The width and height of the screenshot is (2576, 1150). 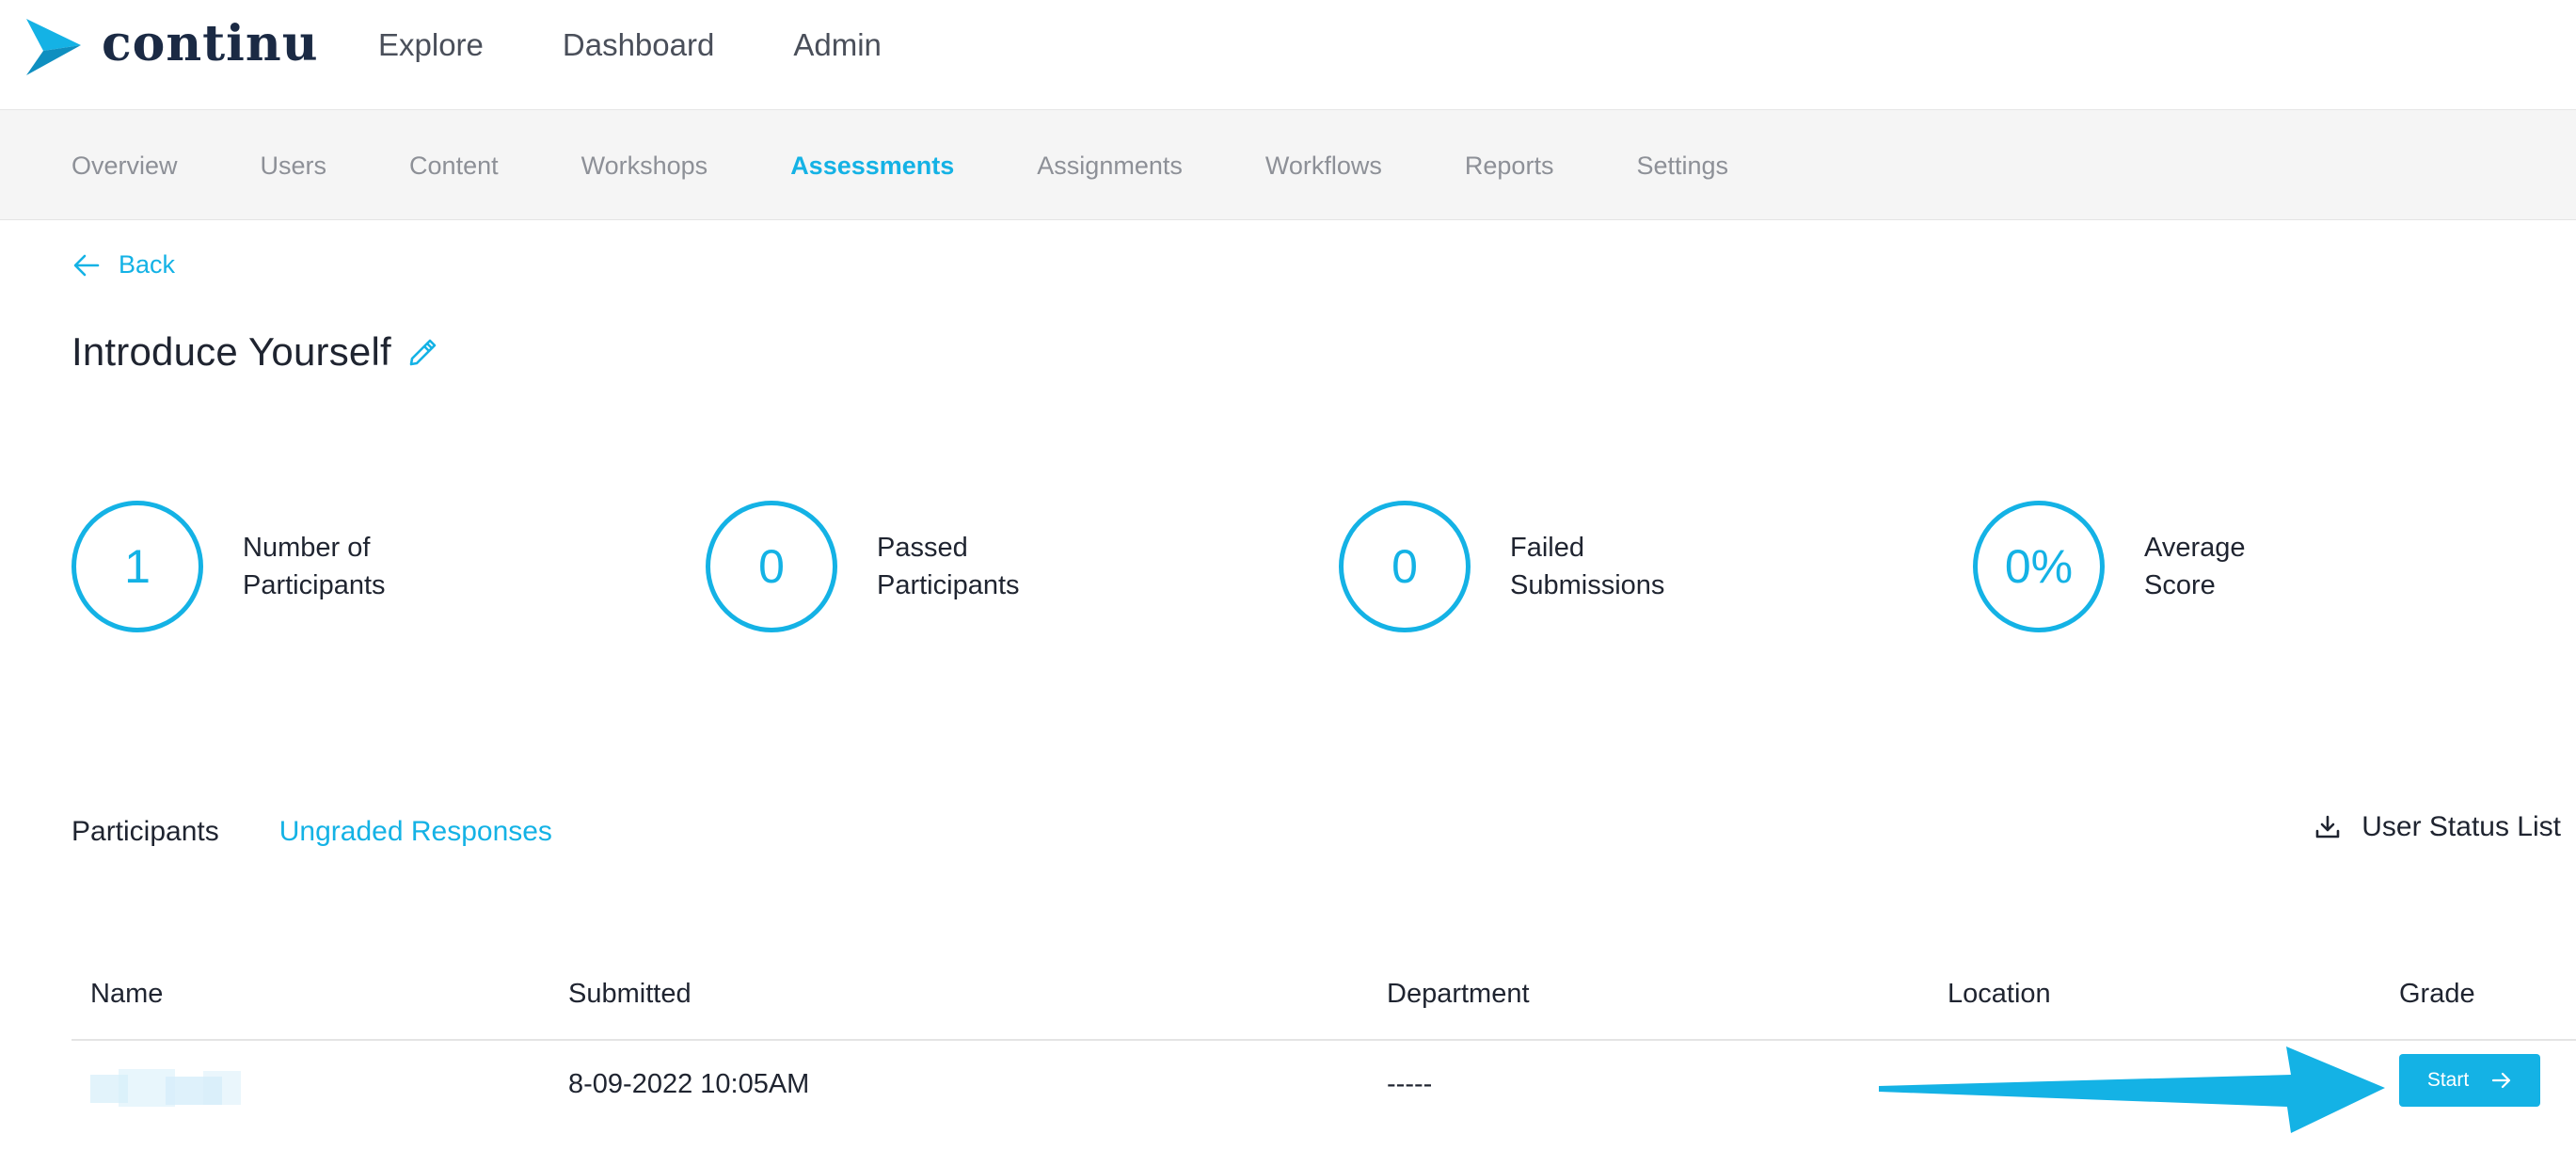 What do you see at coordinates (294, 165) in the screenshot?
I see `sub-nav-users: Users` at bounding box center [294, 165].